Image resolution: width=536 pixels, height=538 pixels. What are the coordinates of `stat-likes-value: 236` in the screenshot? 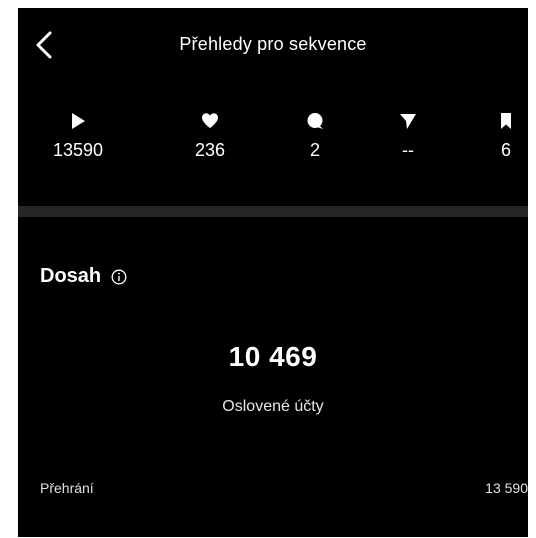 It's located at (210, 150).